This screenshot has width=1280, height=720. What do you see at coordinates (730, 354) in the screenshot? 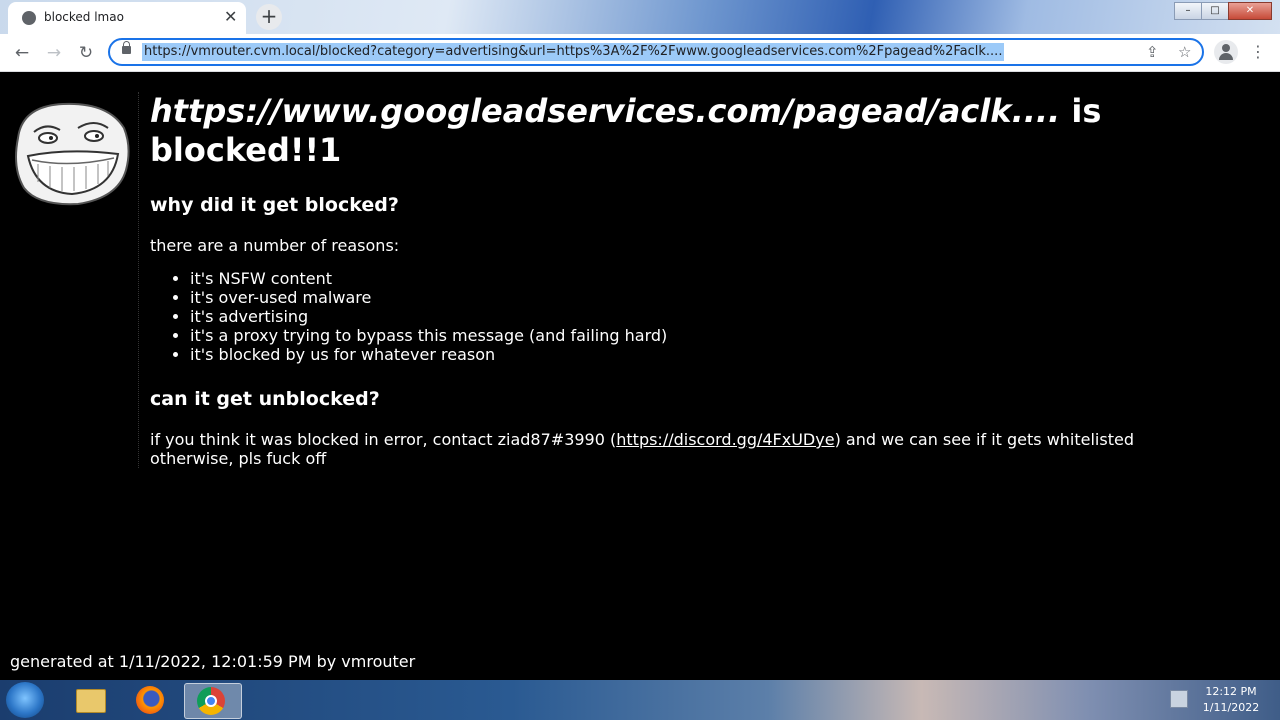
I see `list-item: it's blocked by us for whatever reason` at bounding box center [730, 354].